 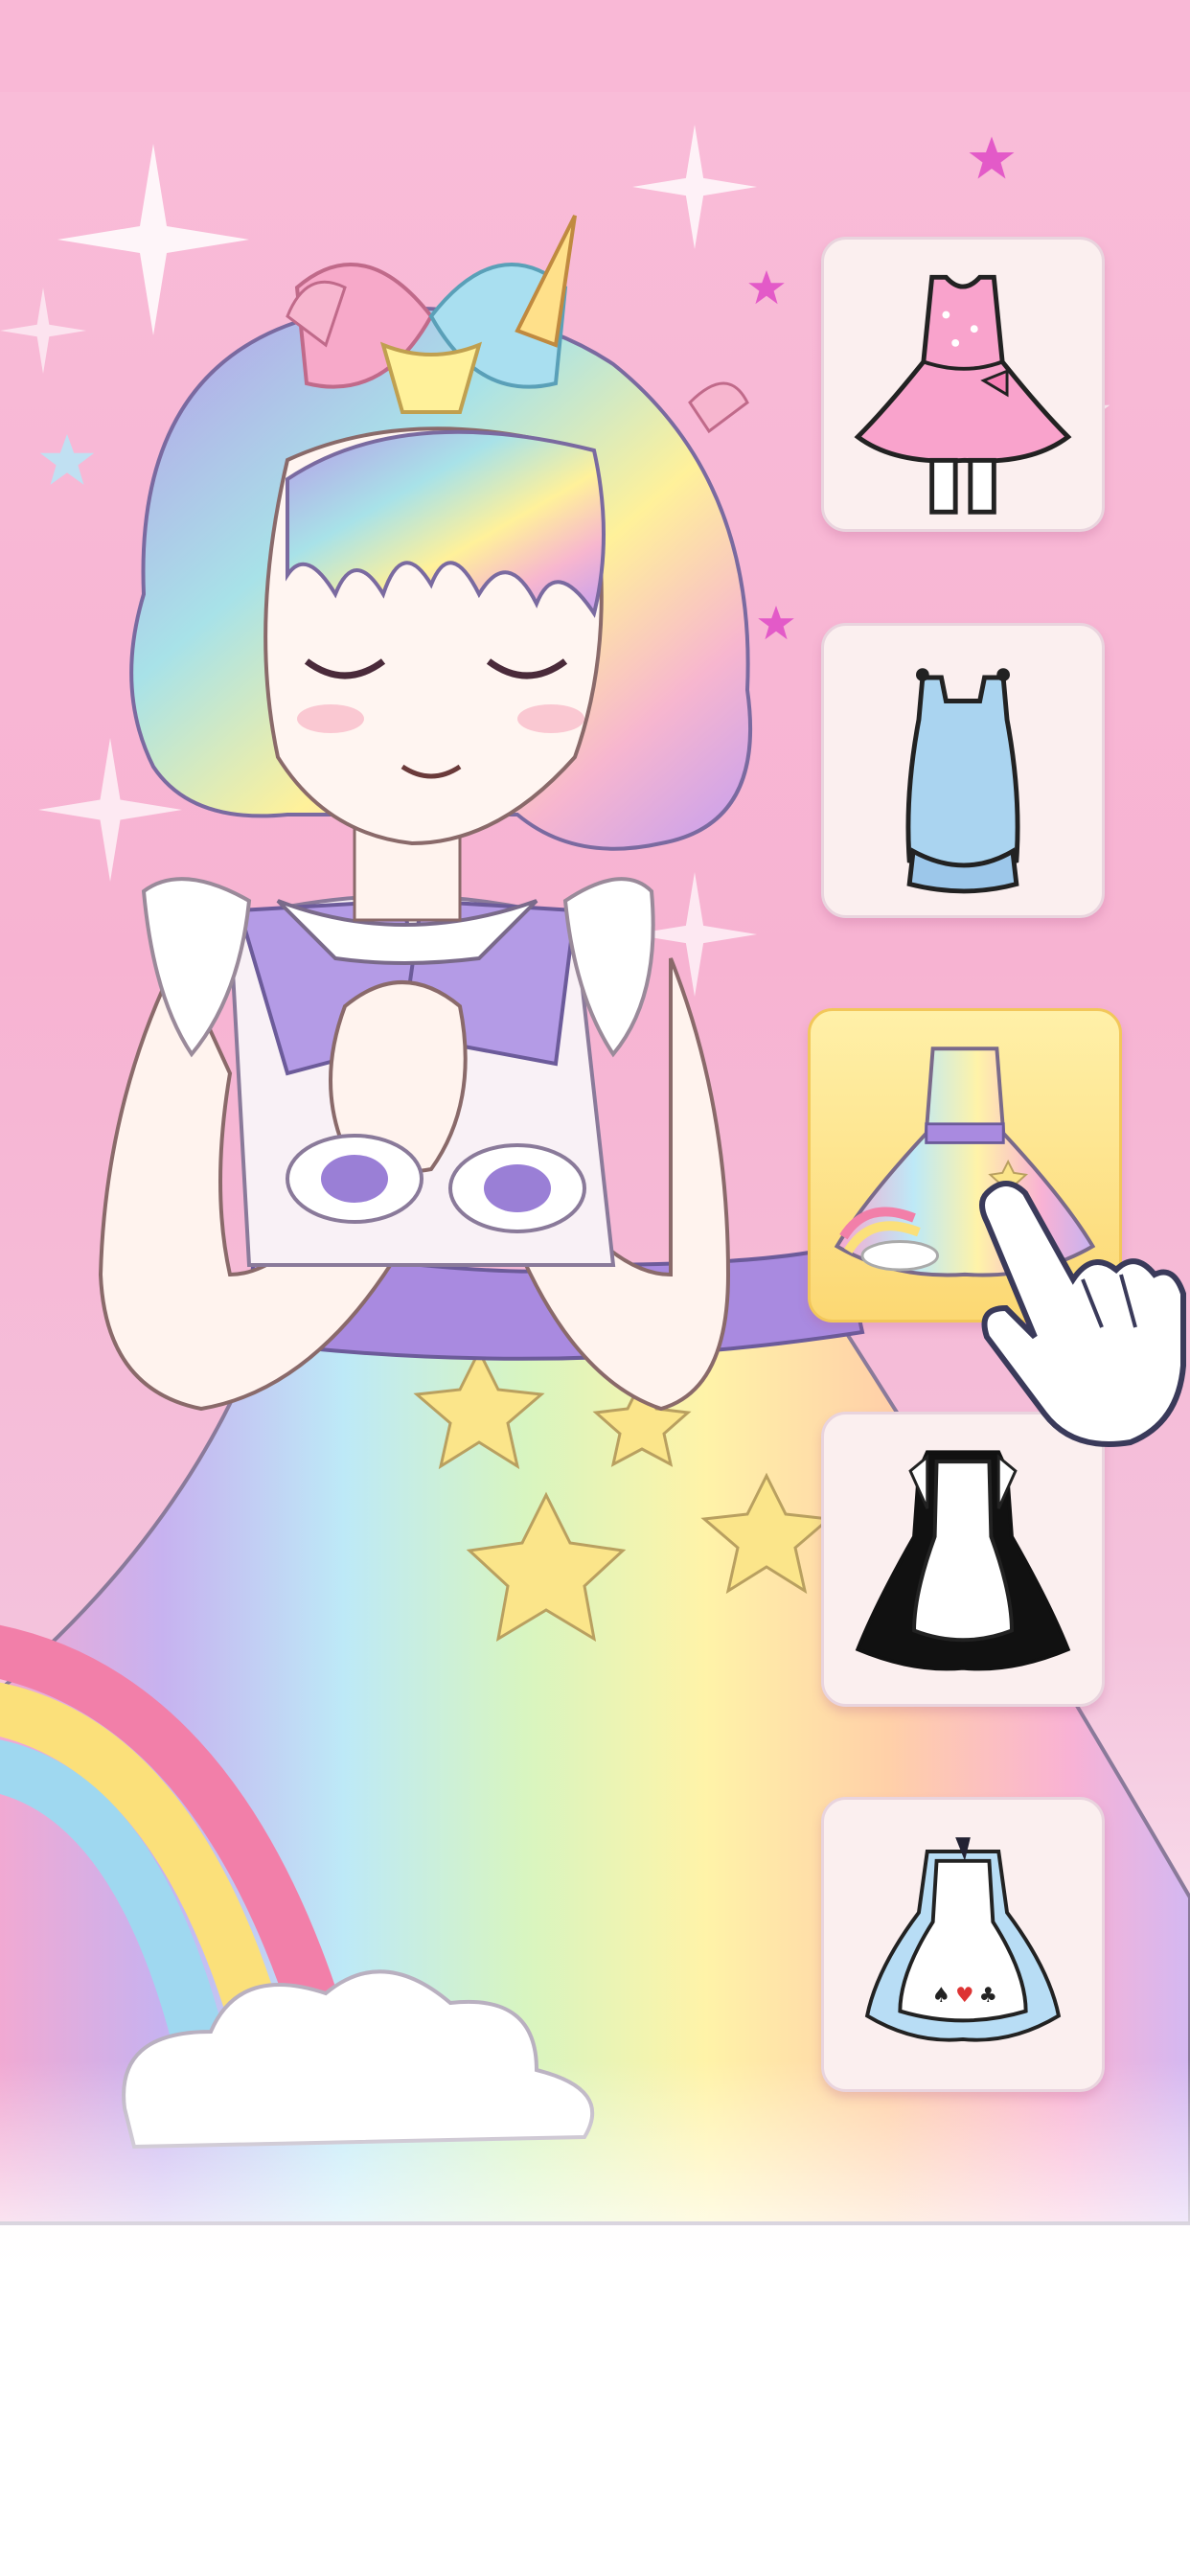 I want to click on top-bar, so click(x=595, y=46).